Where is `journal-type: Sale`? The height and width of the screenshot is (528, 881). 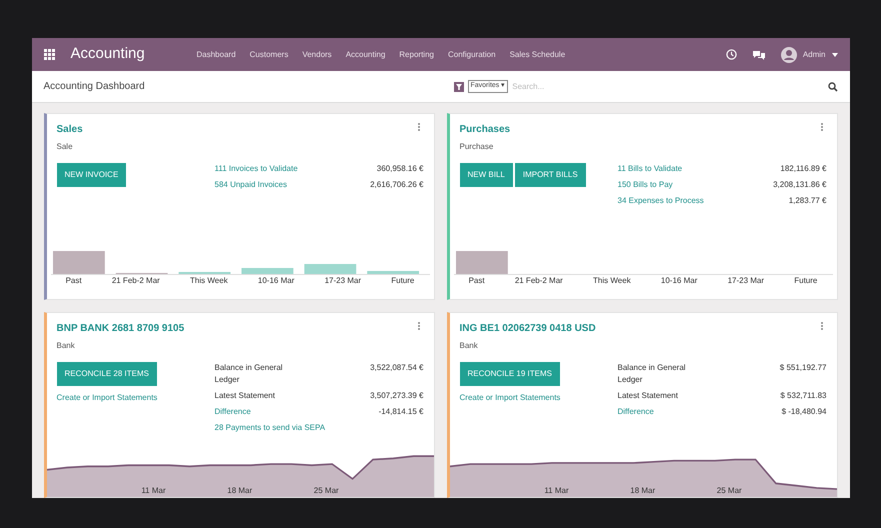 journal-type: Sale is located at coordinates (65, 147).